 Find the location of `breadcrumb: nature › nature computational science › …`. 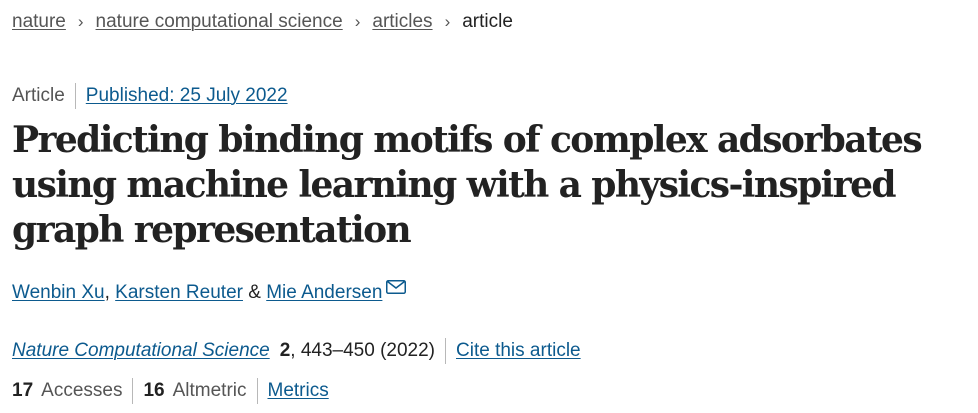

breadcrumb: nature › nature computational science › … is located at coordinates (262, 22).